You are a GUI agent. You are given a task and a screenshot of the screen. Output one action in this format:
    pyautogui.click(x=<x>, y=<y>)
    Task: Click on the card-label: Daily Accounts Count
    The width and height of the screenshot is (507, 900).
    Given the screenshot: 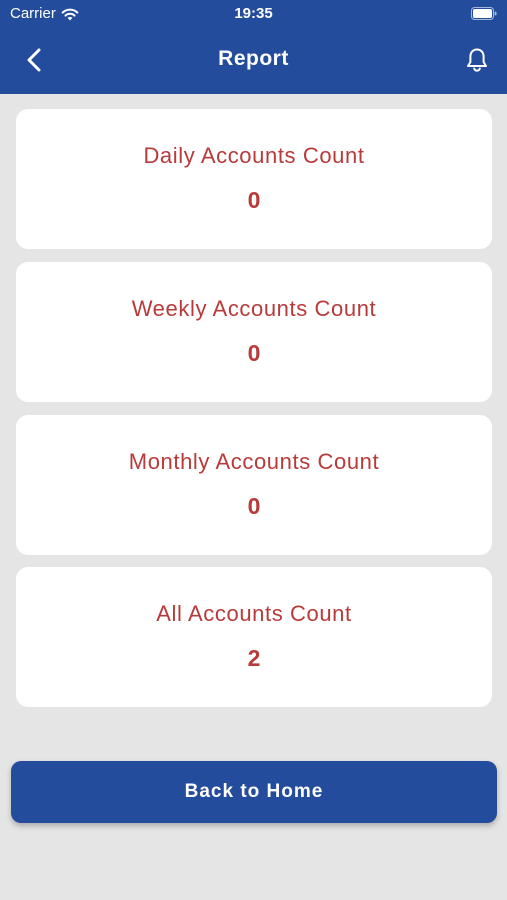 What is the action you would take?
    pyautogui.click(x=254, y=155)
    